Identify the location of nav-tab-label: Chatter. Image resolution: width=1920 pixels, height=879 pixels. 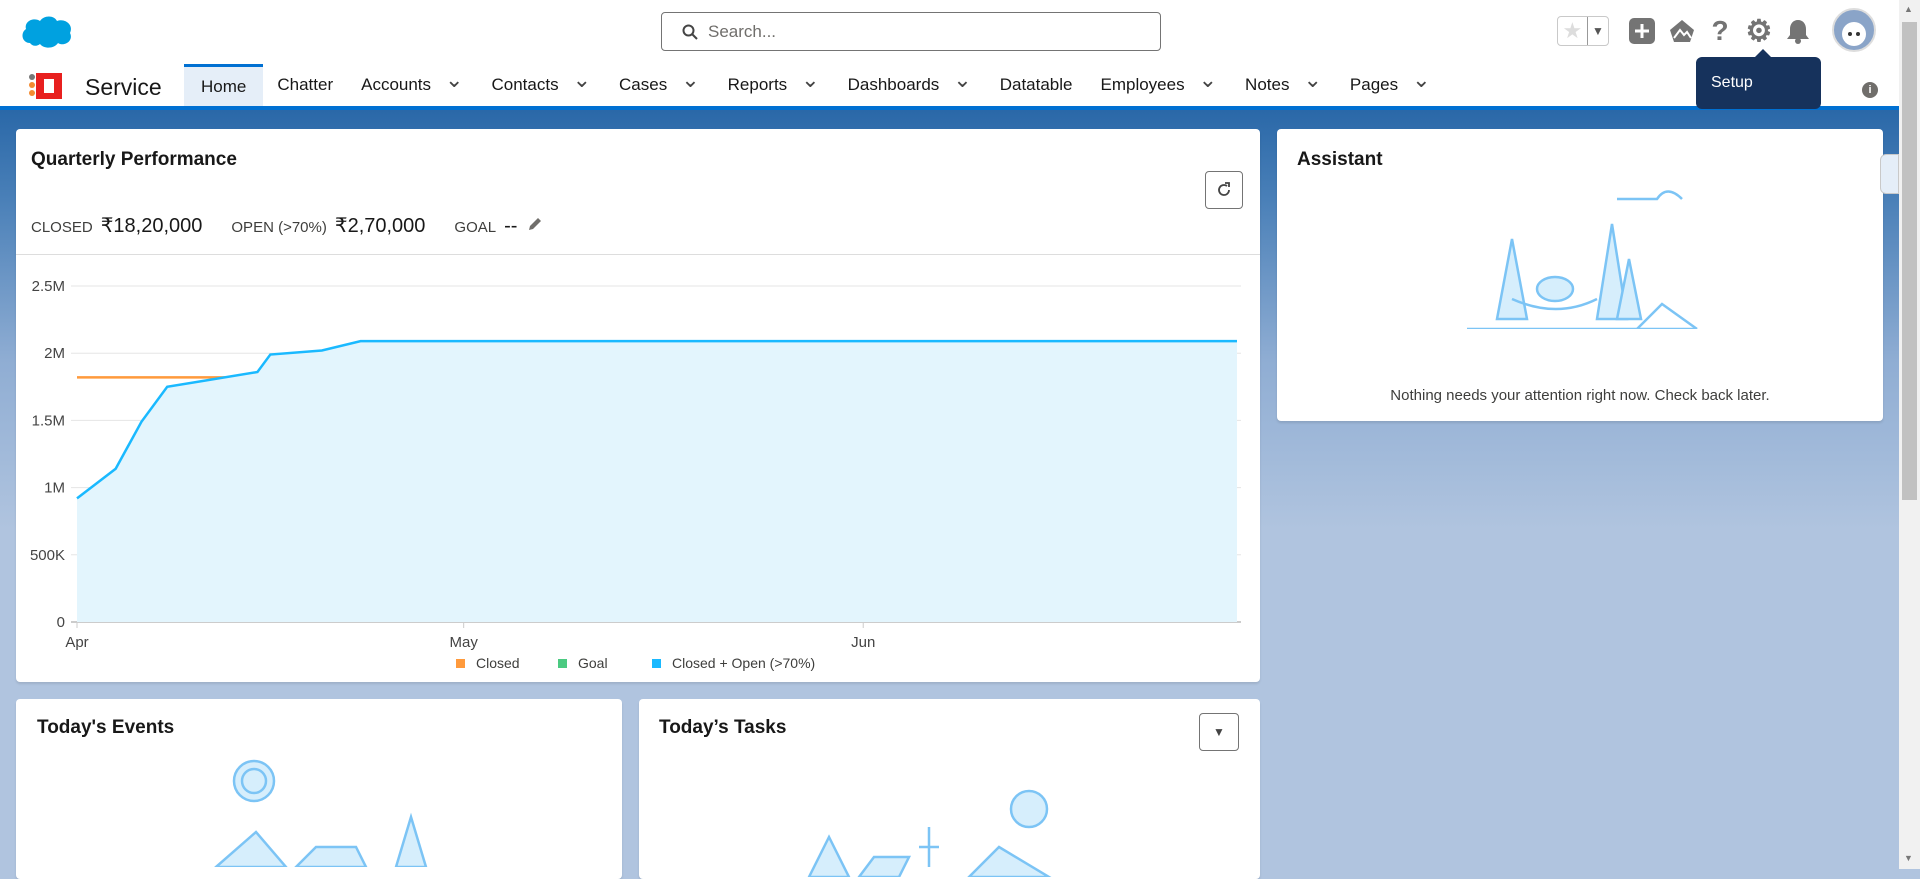
(305, 84).